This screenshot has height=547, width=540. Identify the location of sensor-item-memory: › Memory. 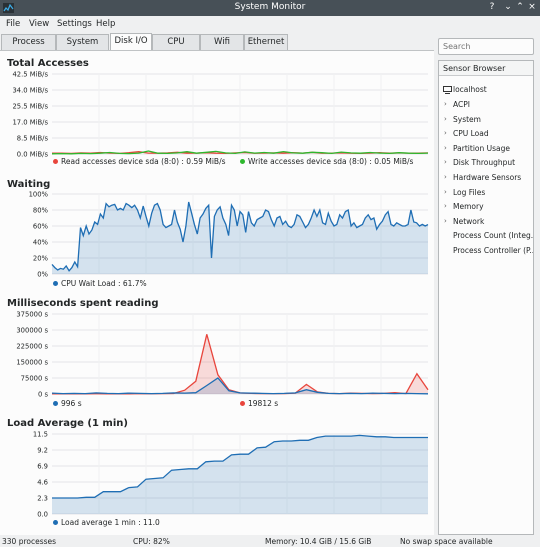
(486, 207).